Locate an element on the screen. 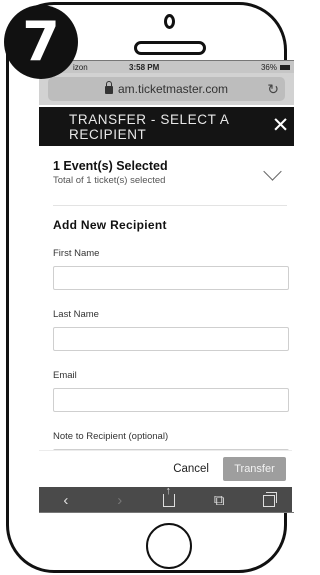 This screenshot has height=575, width=320. tabs-icon is located at coordinates (270, 499).